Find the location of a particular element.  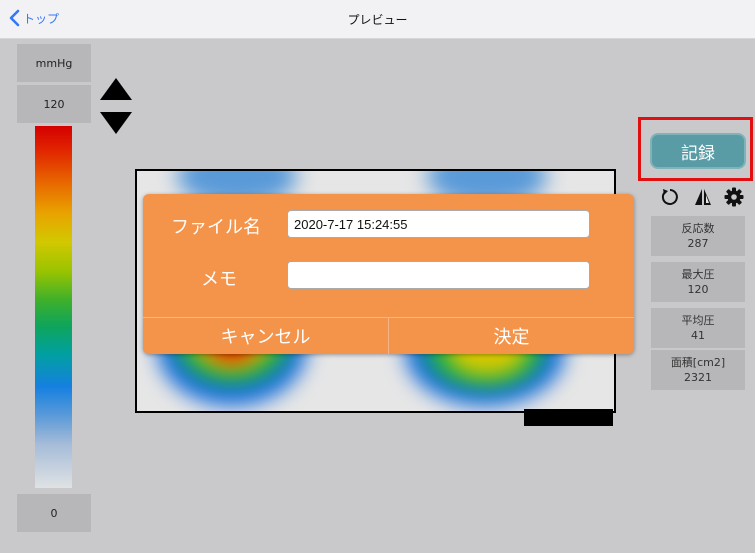

stat-label: 最大圧 is located at coordinates (698, 274).